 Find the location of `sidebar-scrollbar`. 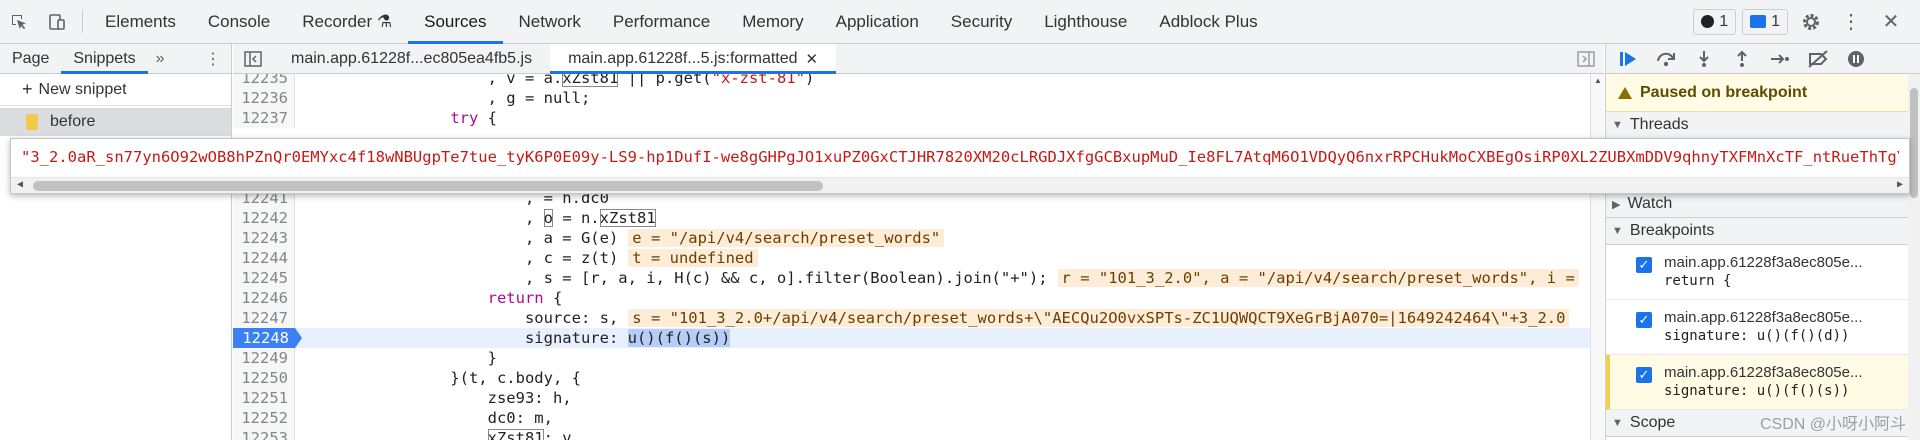

sidebar-scrollbar is located at coordinates (1914, 257).